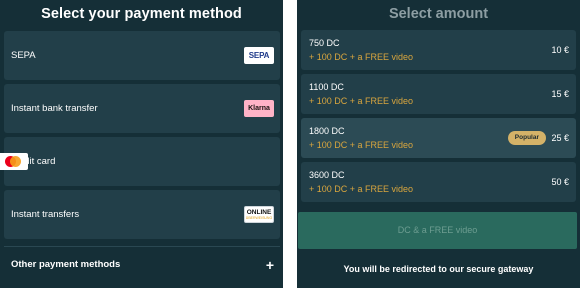 The image size is (580, 288). I want to click on klarna-logo-icon: Klarna, so click(259, 108).